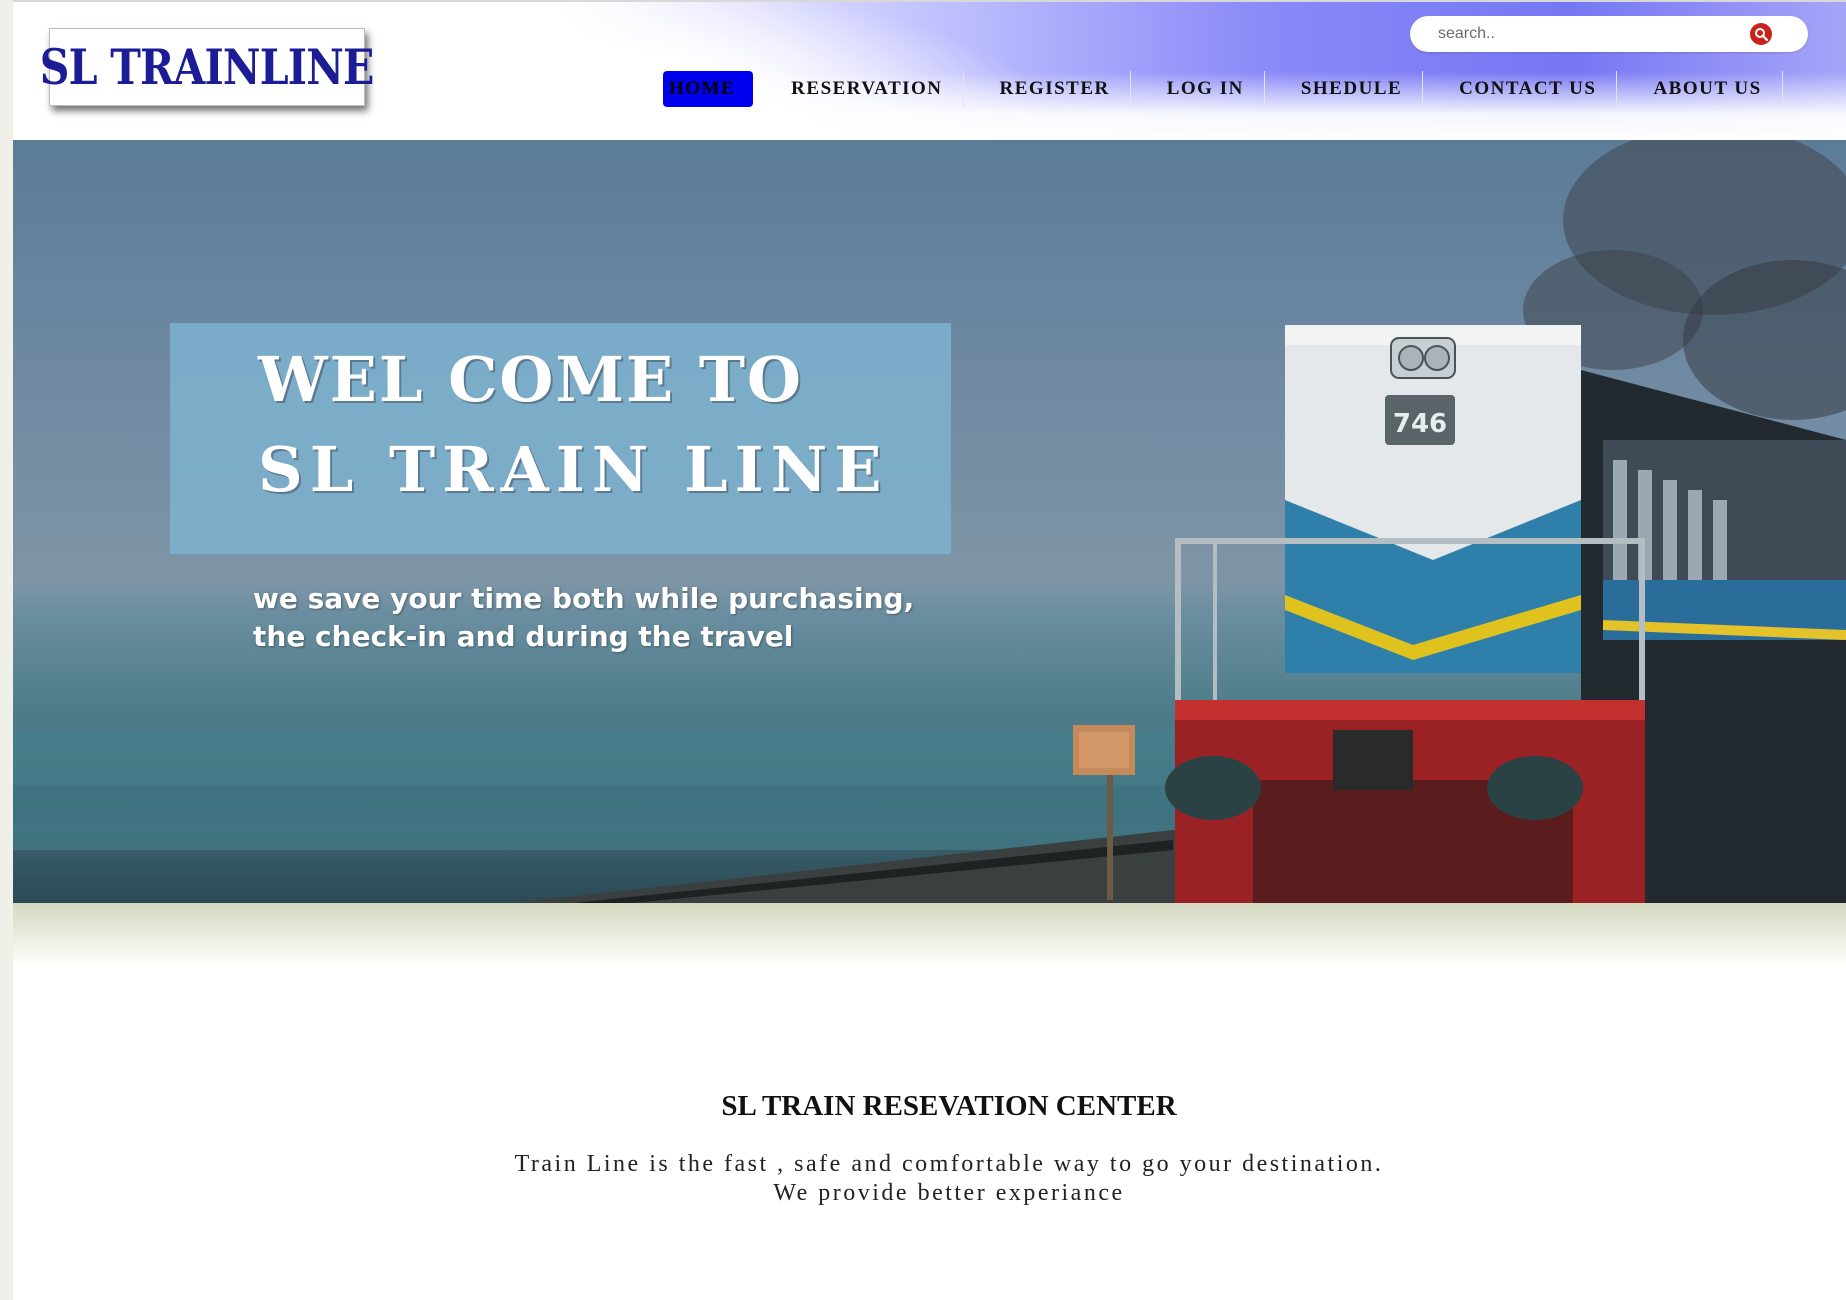  I want to click on search-input, so click(1588, 34).